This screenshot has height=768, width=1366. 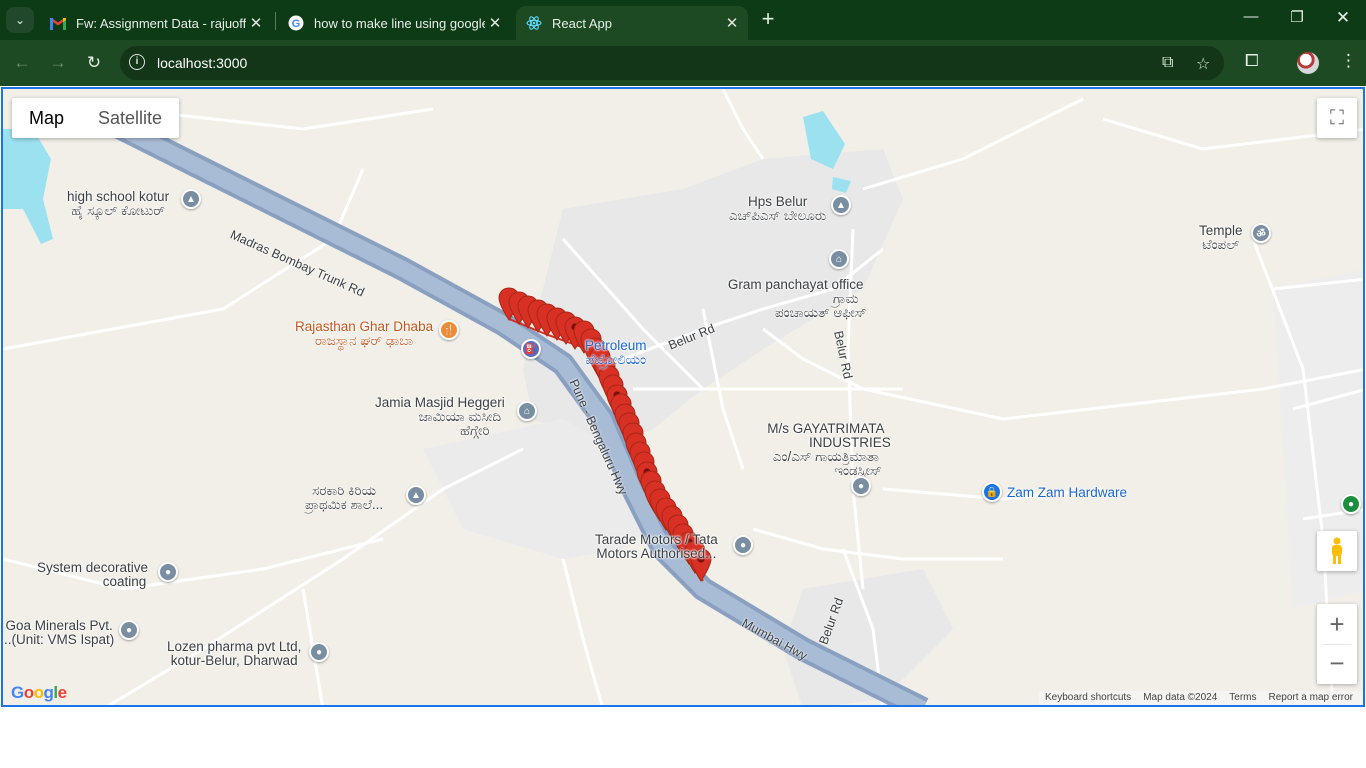 I want to click on minimize-button: —, so click(x=1251, y=20).